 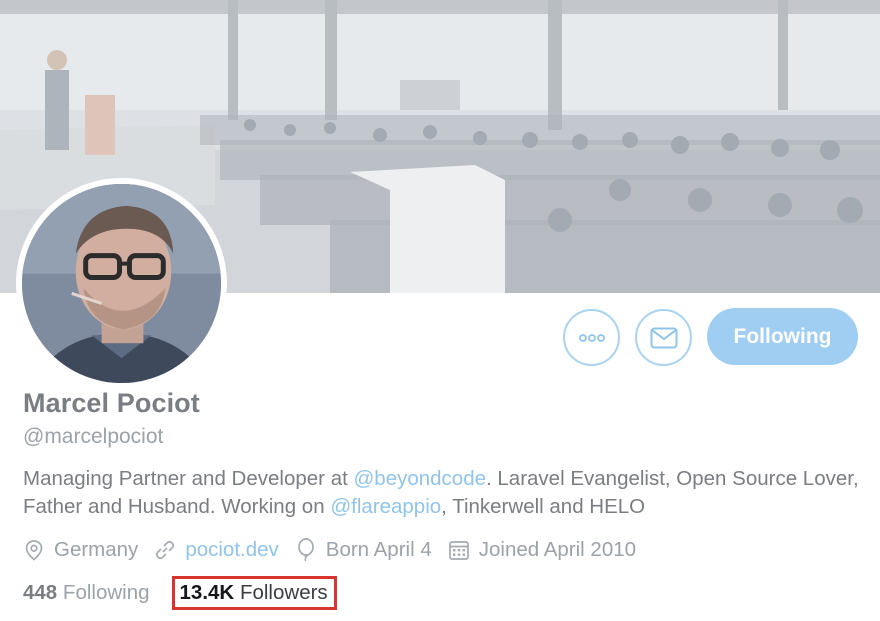 What do you see at coordinates (378, 549) in the screenshot?
I see `birthday-text: Born April 4` at bounding box center [378, 549].